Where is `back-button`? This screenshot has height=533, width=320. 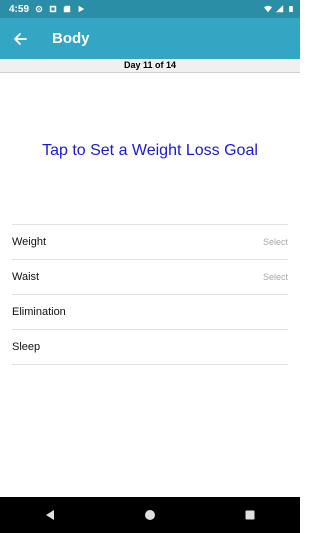 back-button is located at coordinates (20, 38).